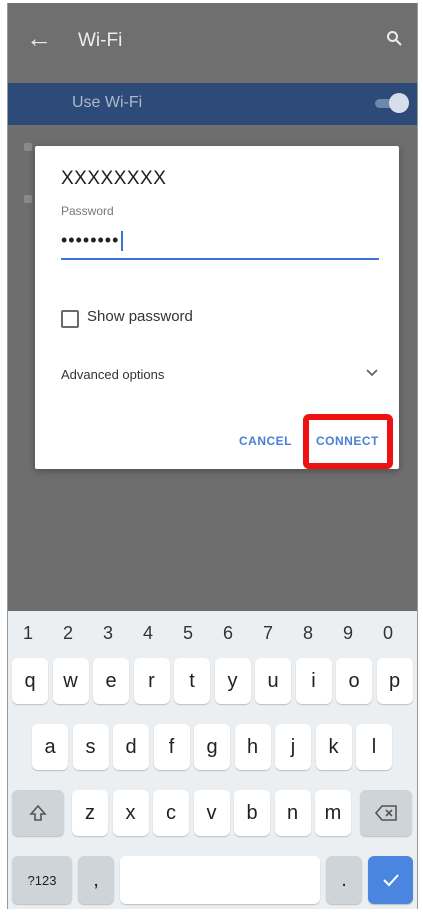 The width and height of the screenshot is (423, 915). What do you see at coordinates (333, 747) in the screenshot?
I see `key-k: k` at bounding box center [333, 747].